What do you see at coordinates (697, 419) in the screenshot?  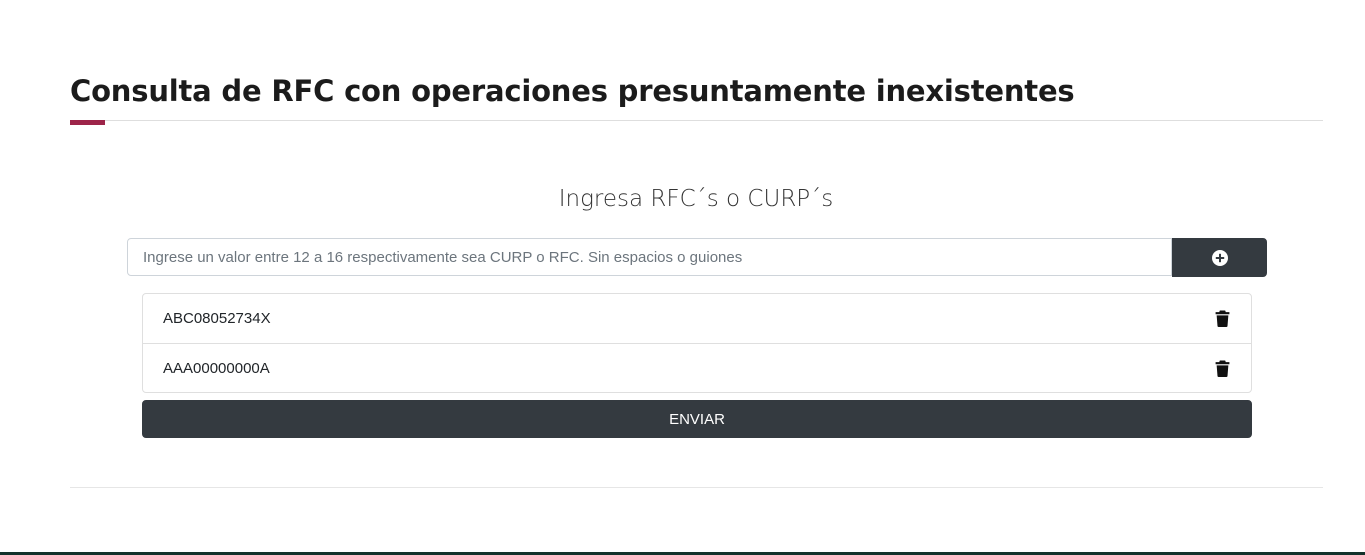 I see `submit-button: ENVIAR` at bounding box center [697, 419].